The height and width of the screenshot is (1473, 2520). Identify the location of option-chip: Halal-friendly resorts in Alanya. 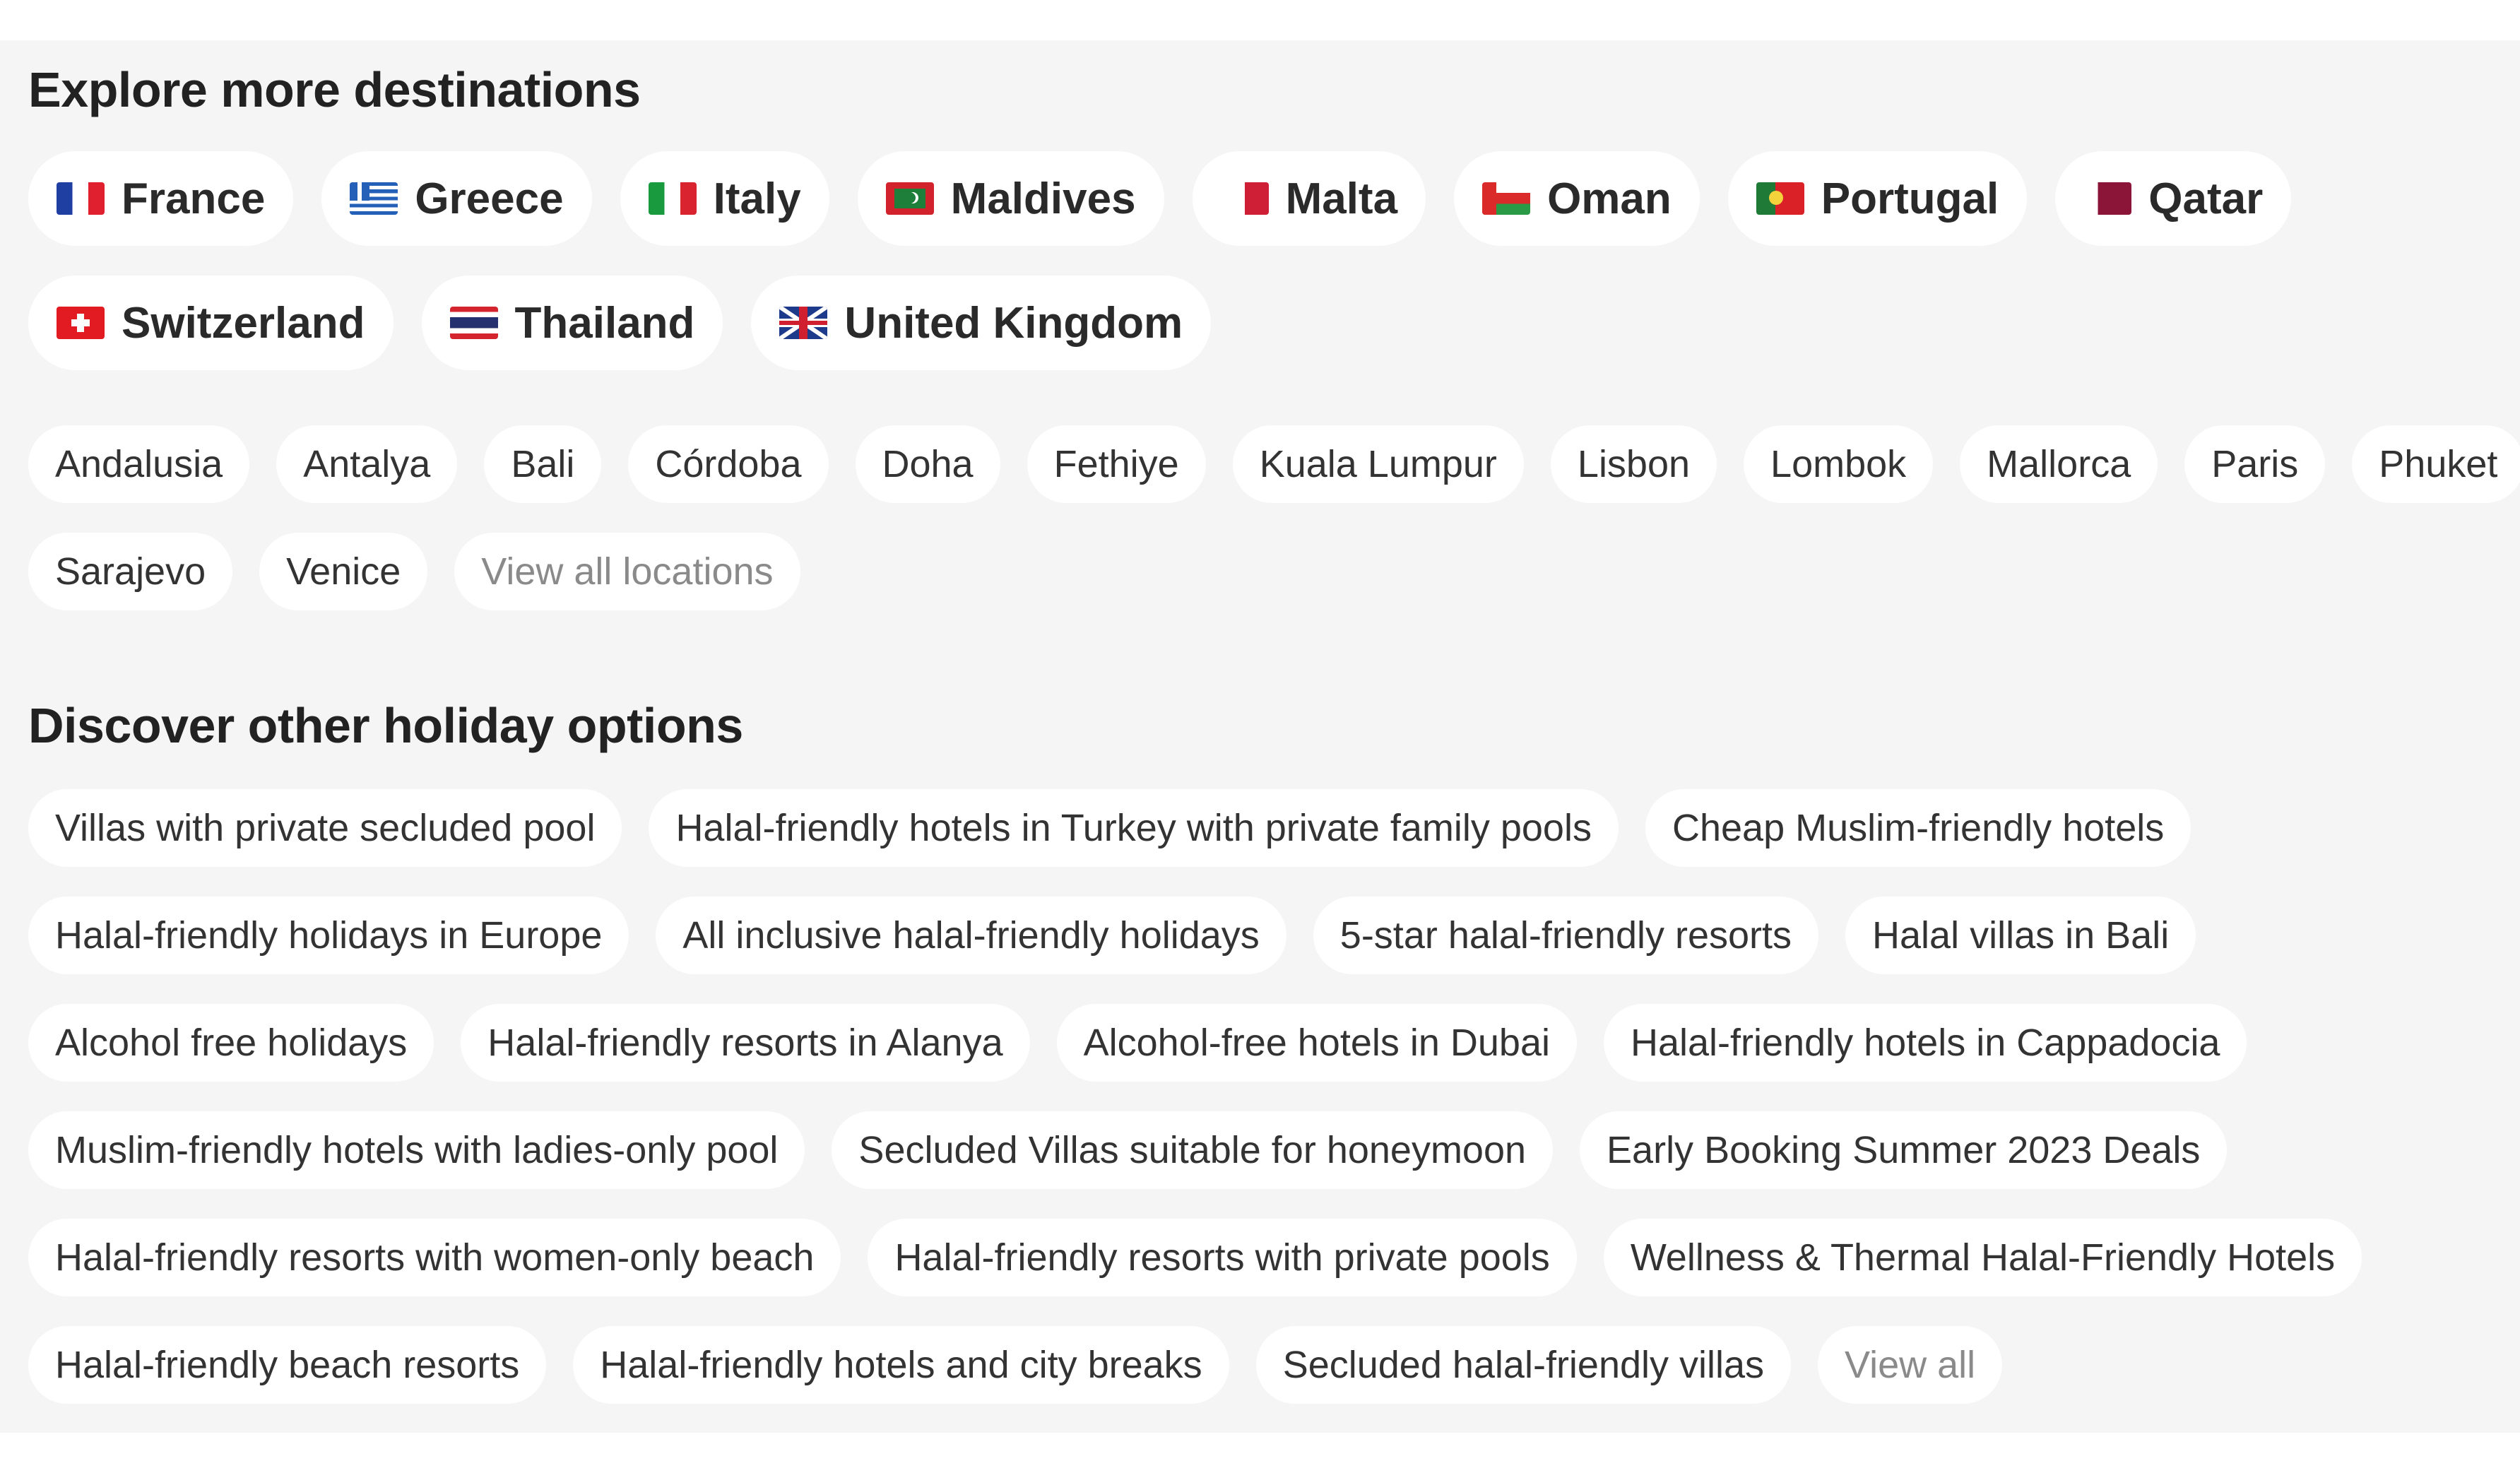
(745, 1043).